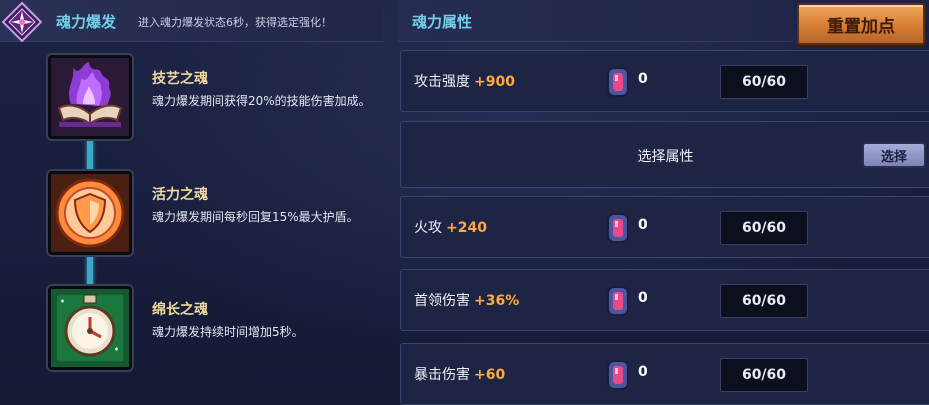 This screenshot has height=405, width=929. Describe the element at coordinates (466, 228) in the screenshot. I see `attribute-bonus: +240` at that location.